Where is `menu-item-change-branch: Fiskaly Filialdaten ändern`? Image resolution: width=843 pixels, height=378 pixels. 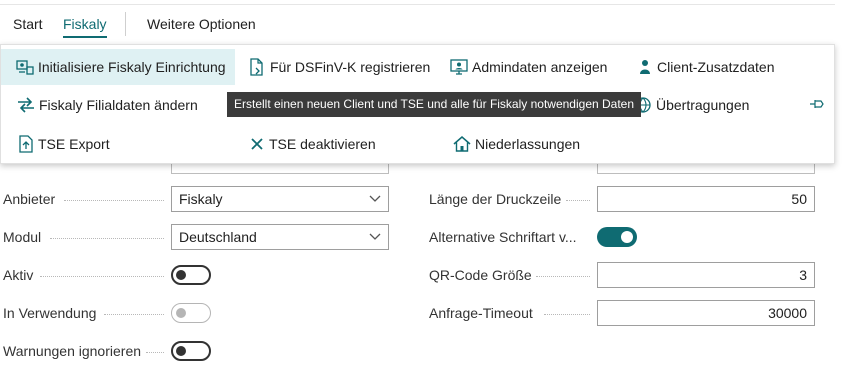
menu-item-change-branch: Fiskaly Filialdaten ändern is located at coordinates (107, 105).